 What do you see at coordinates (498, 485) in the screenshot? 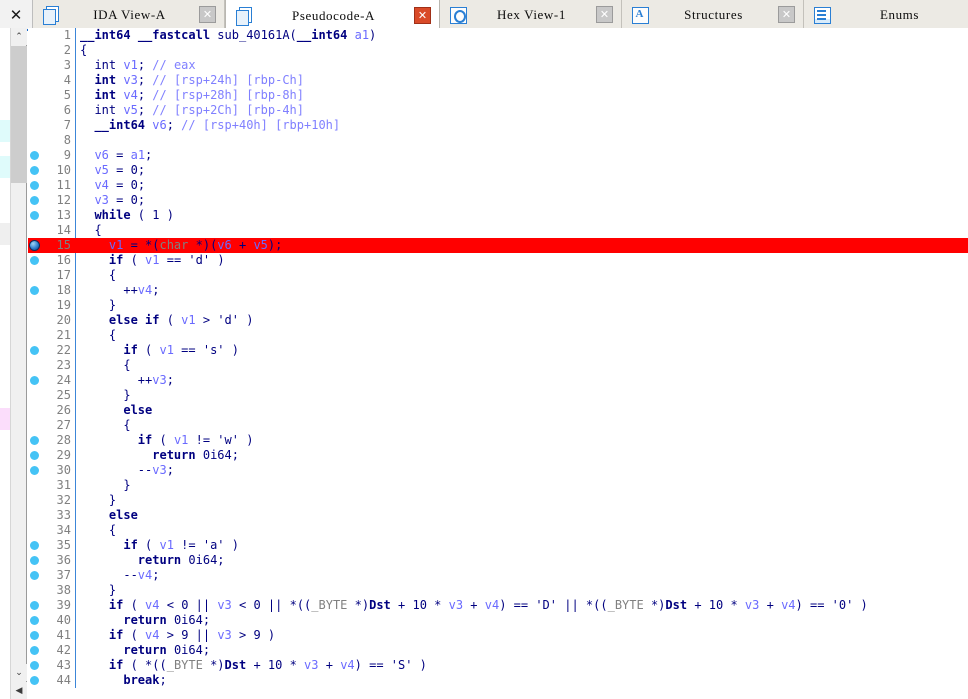
I see `code-line: 31 }` at bounding box center [498, 485].